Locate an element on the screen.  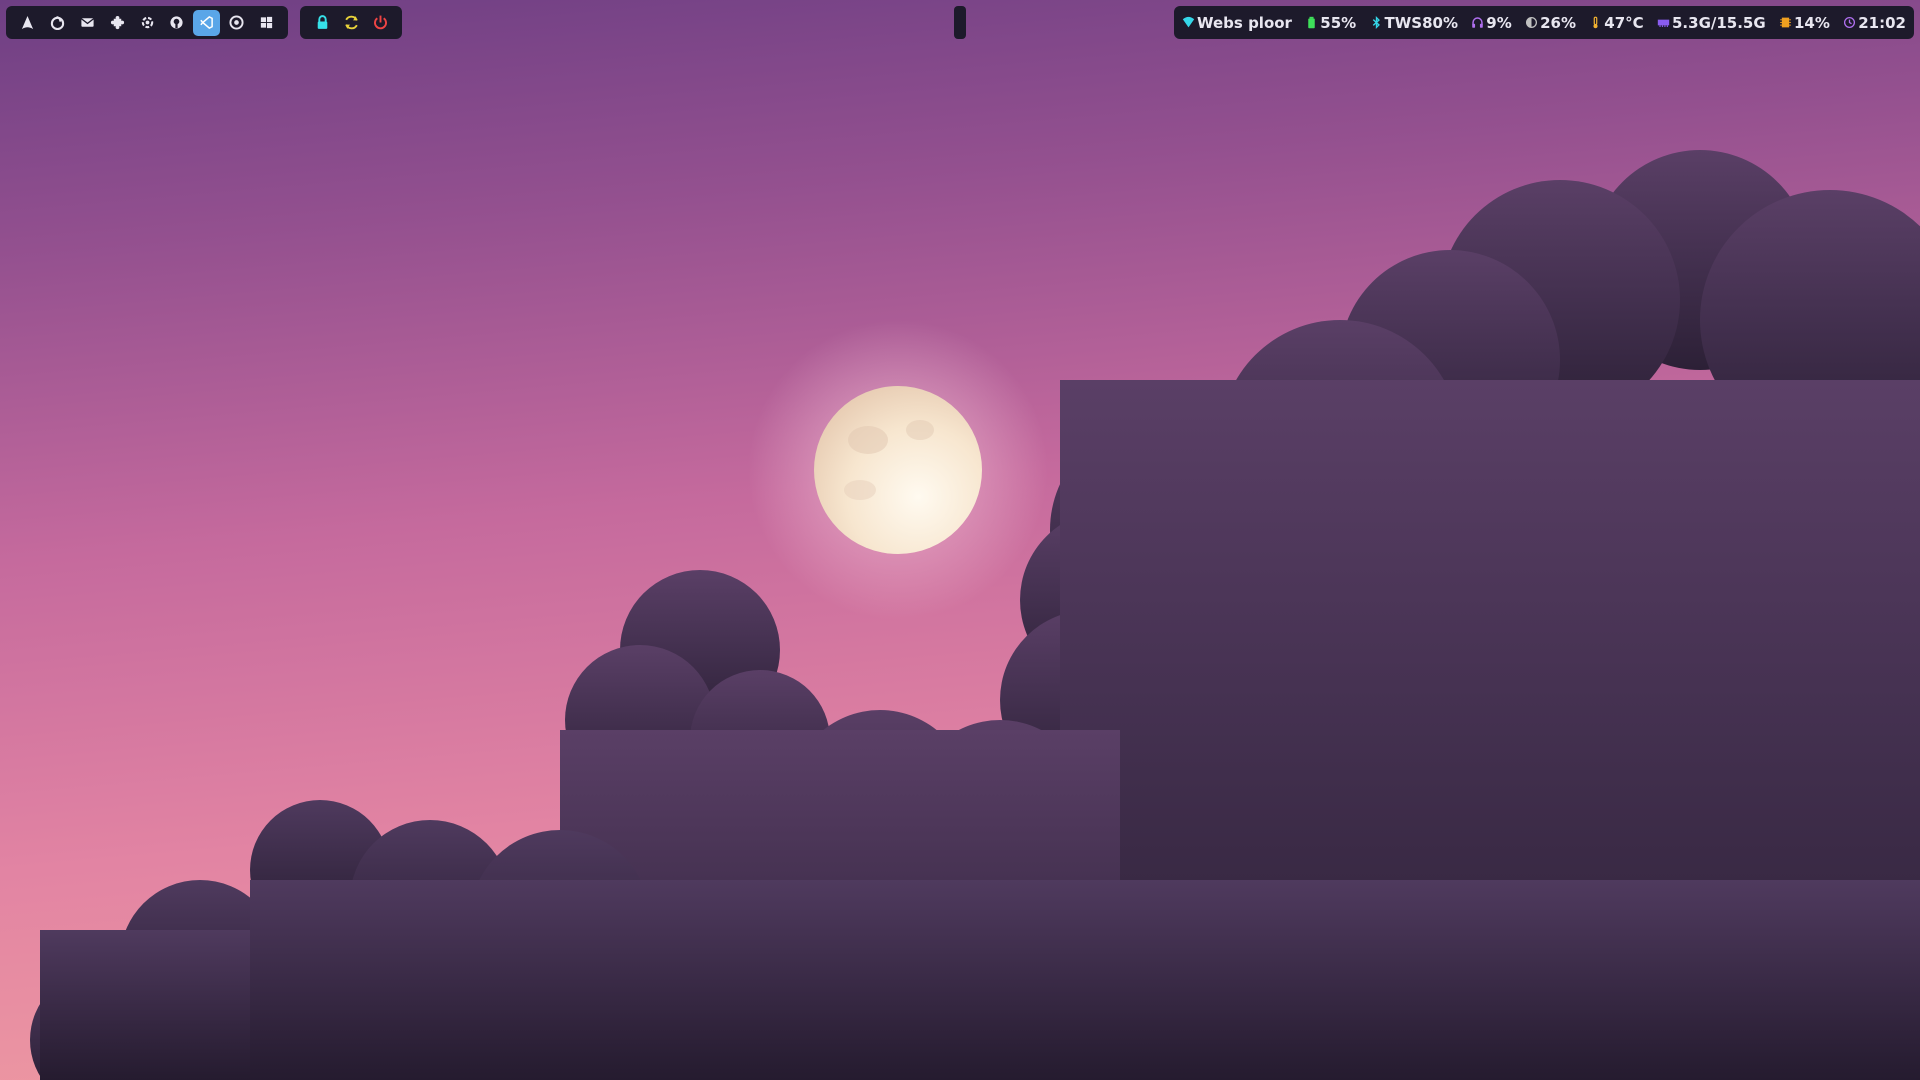
launcher-windows is located at coordinates (266, 23).